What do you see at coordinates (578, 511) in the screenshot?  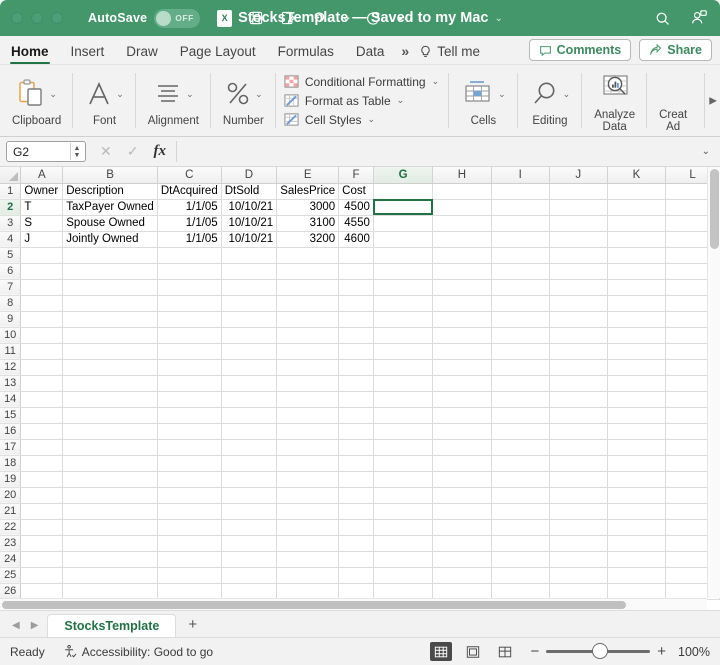 I see `cell-J21` at bounding box center [578, 511].